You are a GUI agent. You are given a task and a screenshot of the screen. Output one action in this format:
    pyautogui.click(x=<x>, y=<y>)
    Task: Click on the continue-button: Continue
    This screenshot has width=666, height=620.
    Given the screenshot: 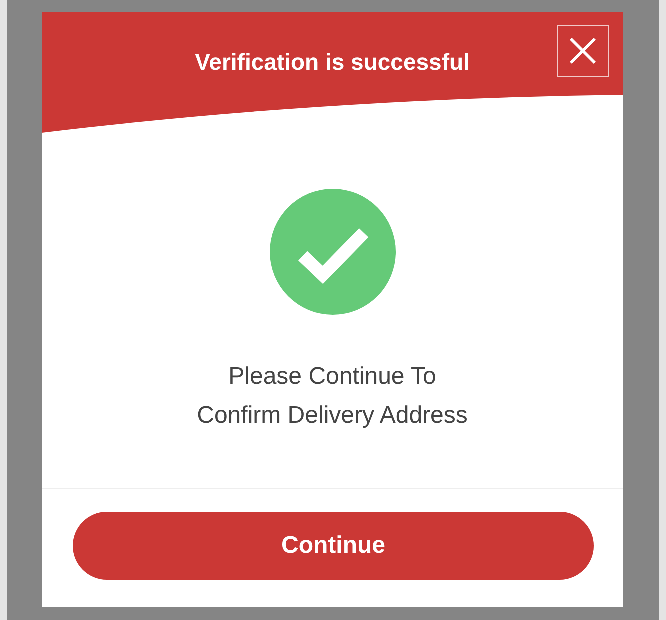 What is the action you would take?
    pyautogui.click(x=333, y=546)
    